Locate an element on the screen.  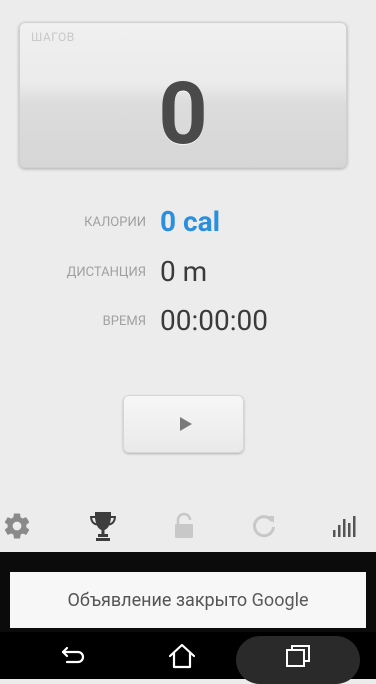
google-logo: Google is located at coordinates (280, 600).